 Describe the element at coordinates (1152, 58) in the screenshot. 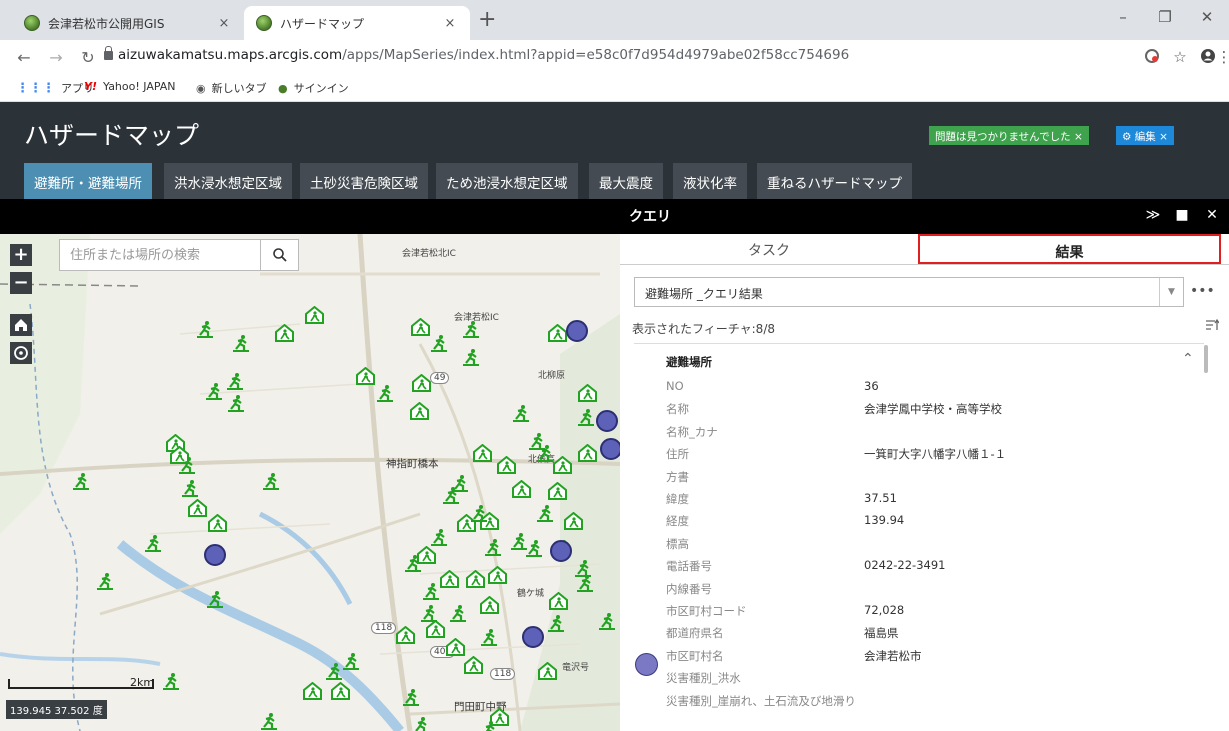

I see `extension-icon` at that location.